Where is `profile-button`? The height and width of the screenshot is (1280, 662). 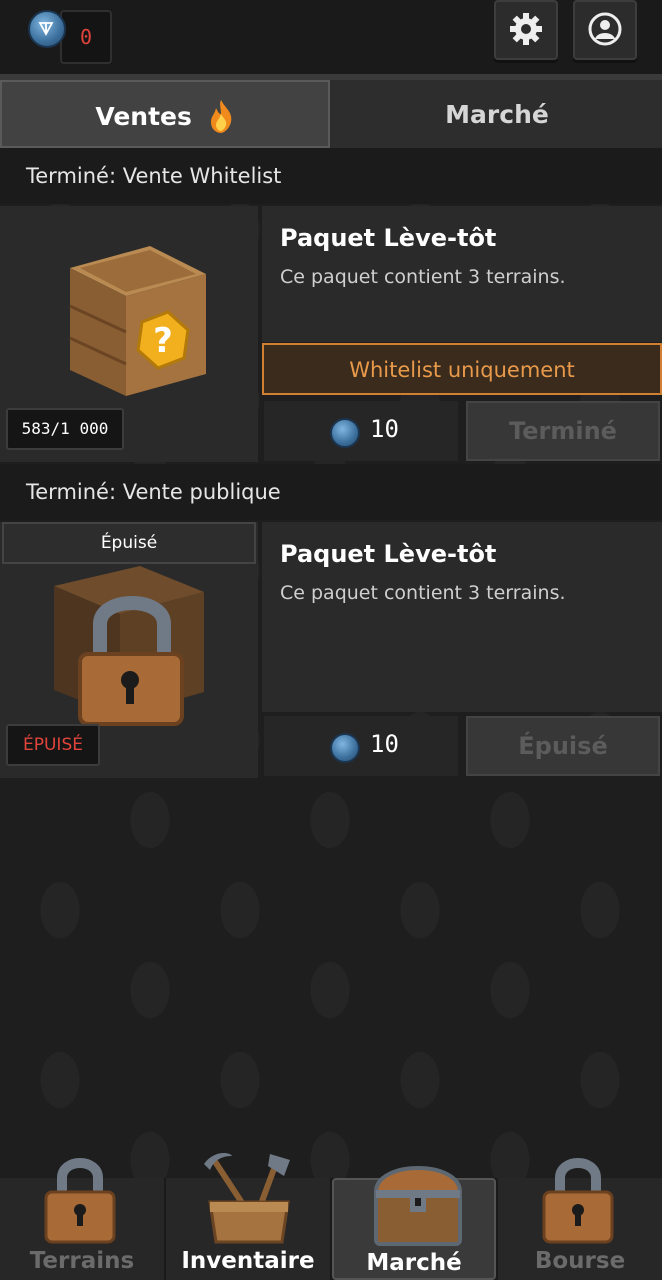 profile-button is located at coordinates (605, 30).